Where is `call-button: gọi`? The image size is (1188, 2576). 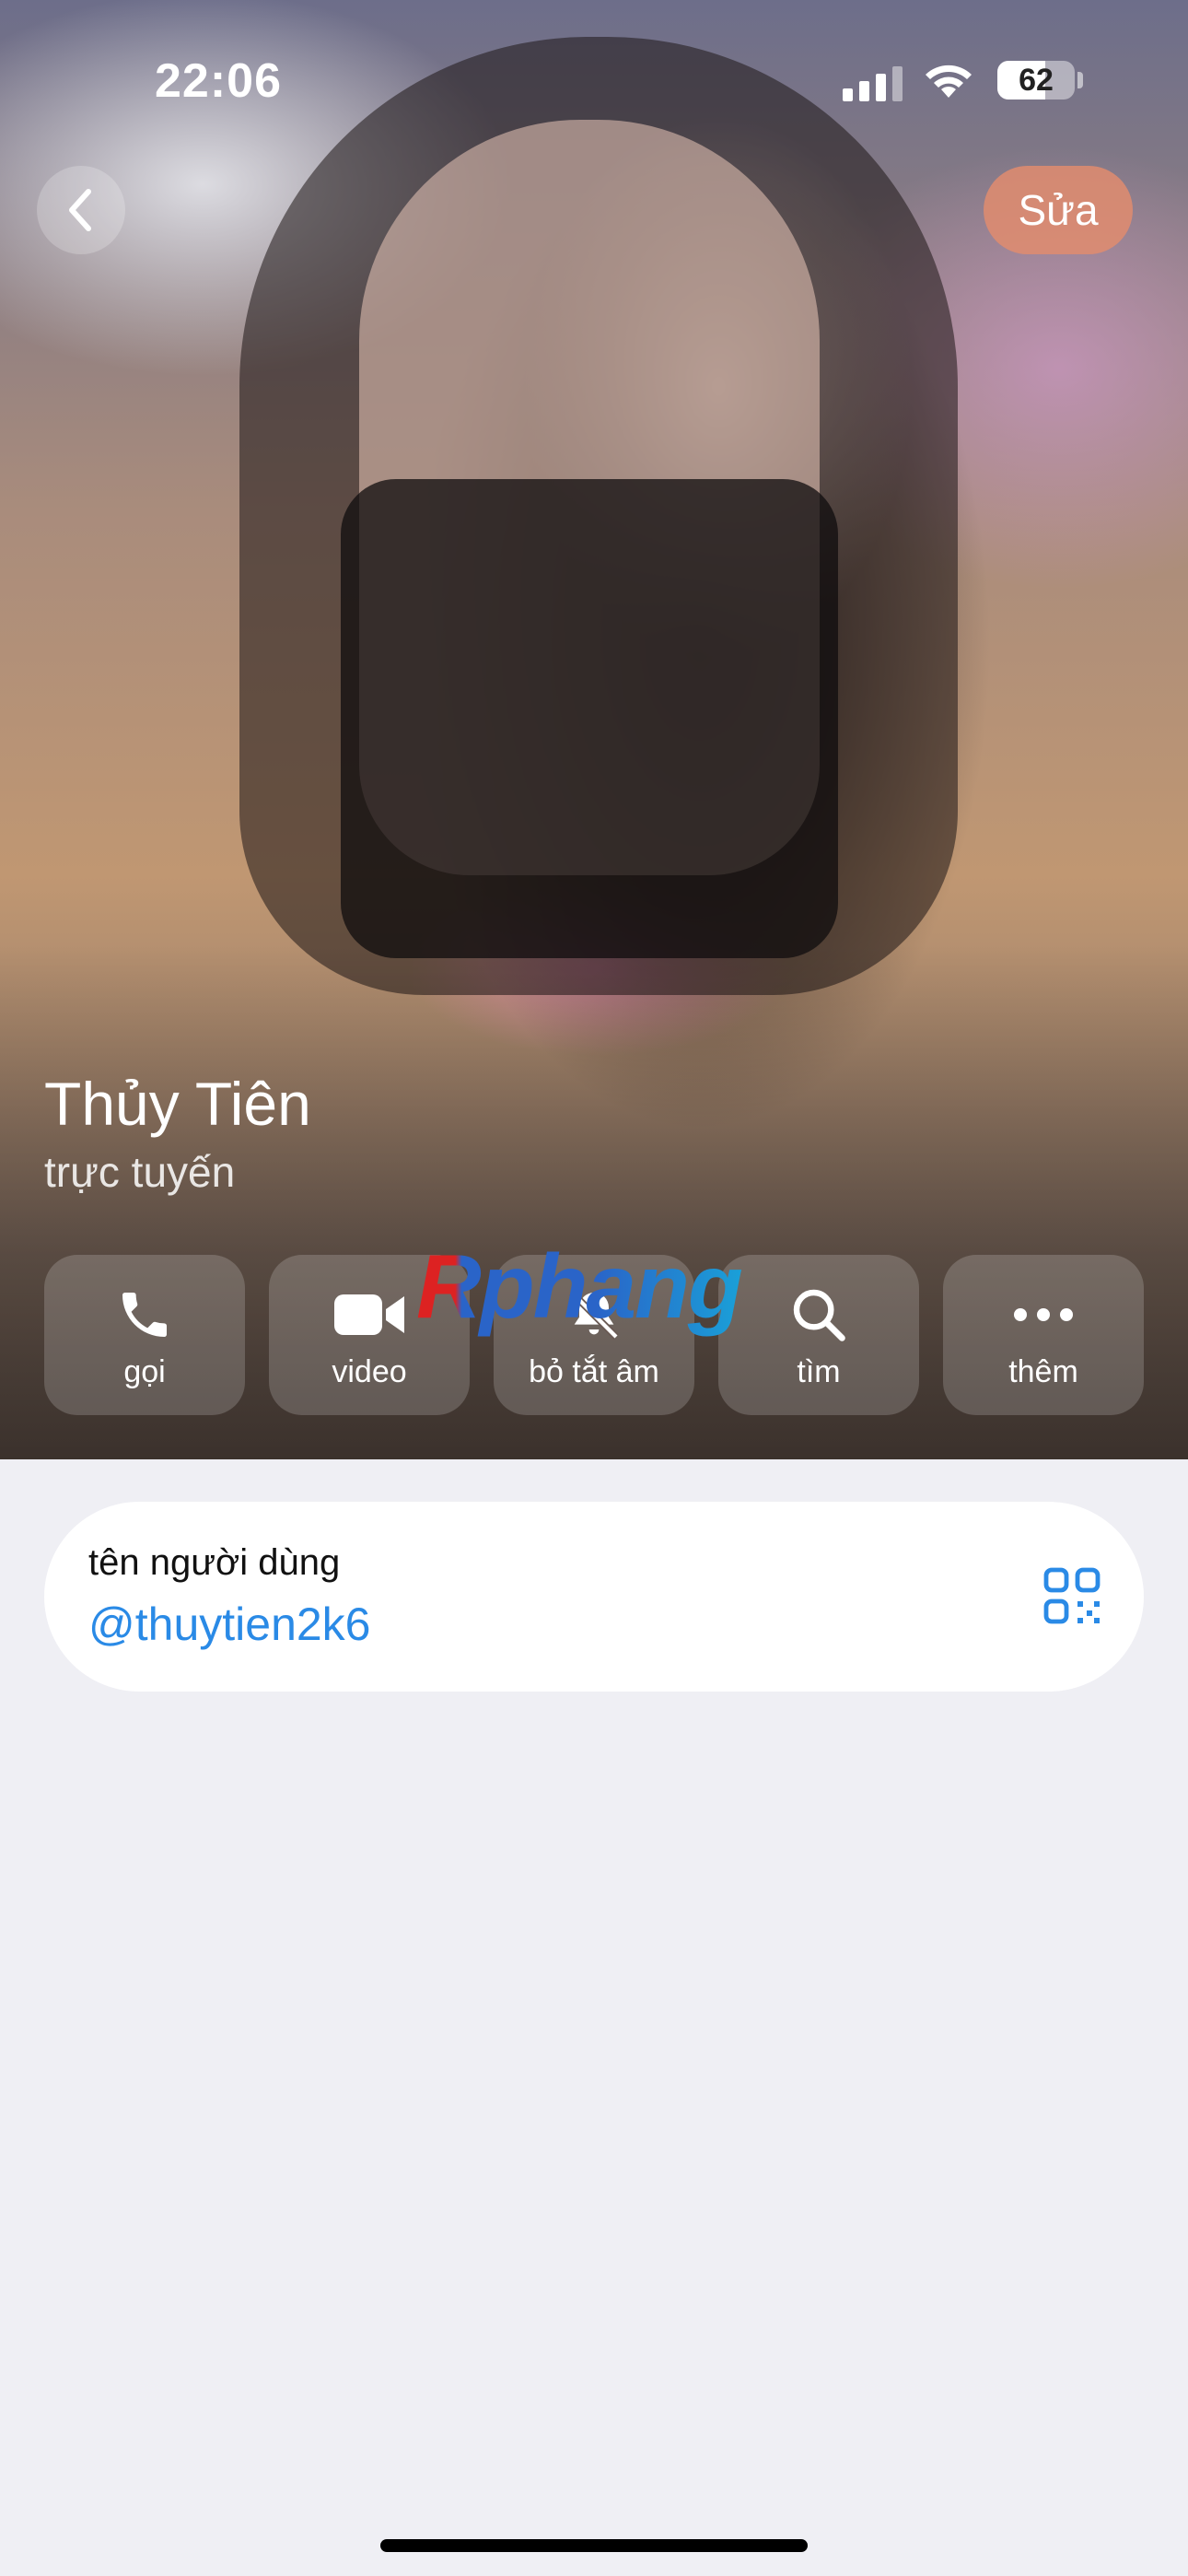 call-button: gọi is located at coordinates (144, 1335).